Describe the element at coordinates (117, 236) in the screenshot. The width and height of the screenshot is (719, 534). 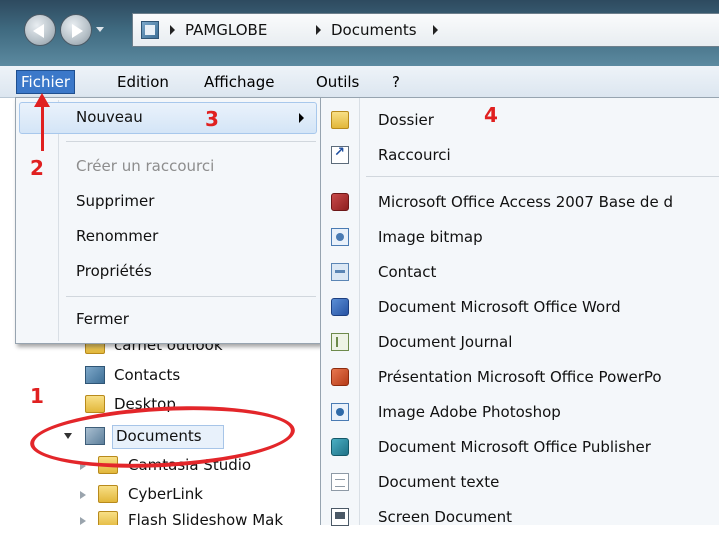
I see `menu-item-renommer: Renommer` at that location.